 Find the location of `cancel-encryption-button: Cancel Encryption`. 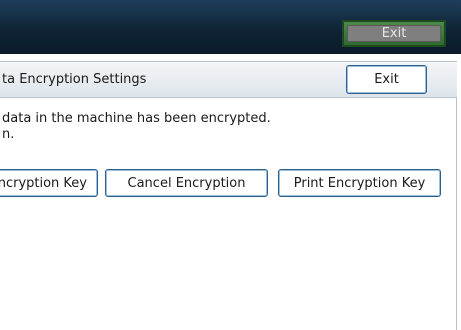

cancel-encryption-button: Cancel Encryption is located at coordinates (186, 183).